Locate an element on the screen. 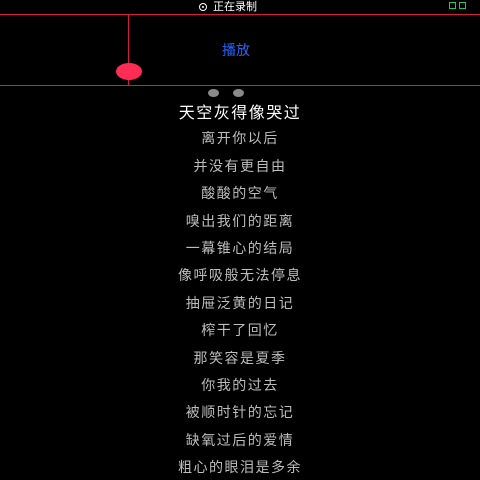  recording-indicator: 正在录制 is located at coordinates (228, 7).